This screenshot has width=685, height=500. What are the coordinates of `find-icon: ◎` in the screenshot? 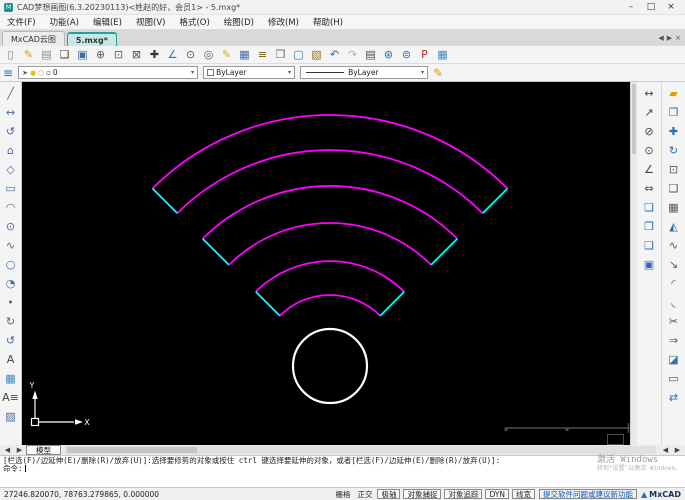 It's located at (208, 54).